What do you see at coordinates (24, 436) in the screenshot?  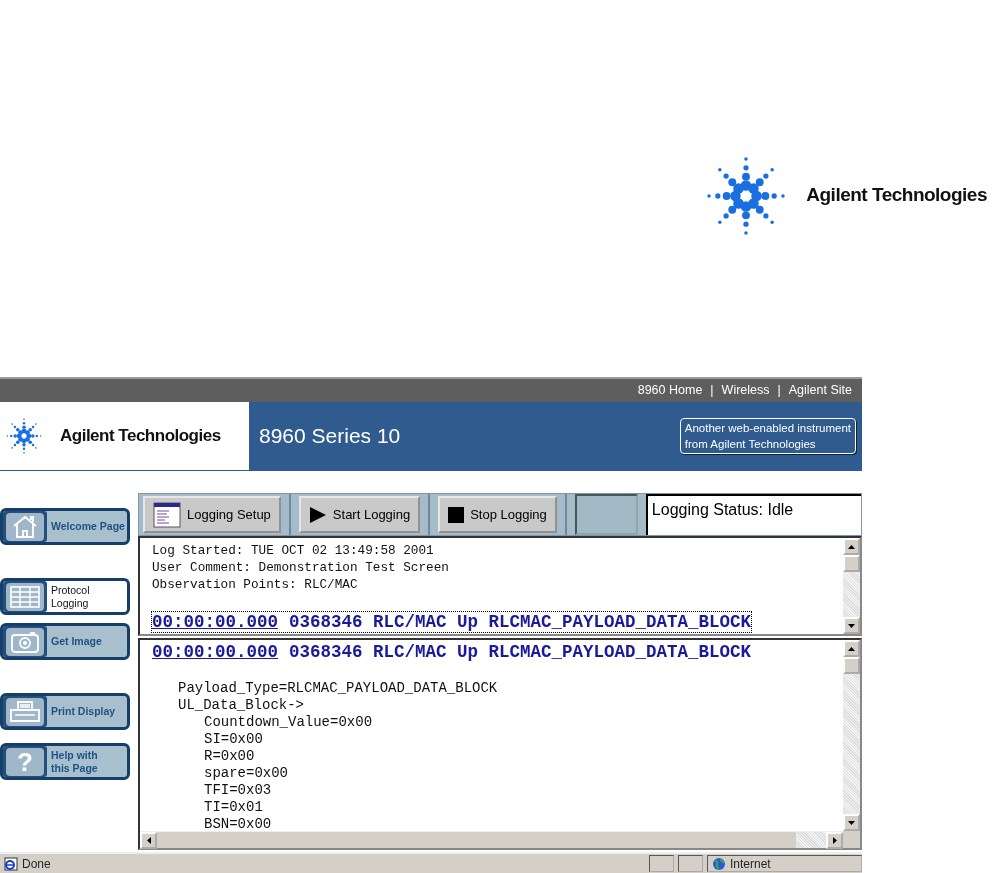 I see `starburst-logo-icon` at bounding box center [24, 436].